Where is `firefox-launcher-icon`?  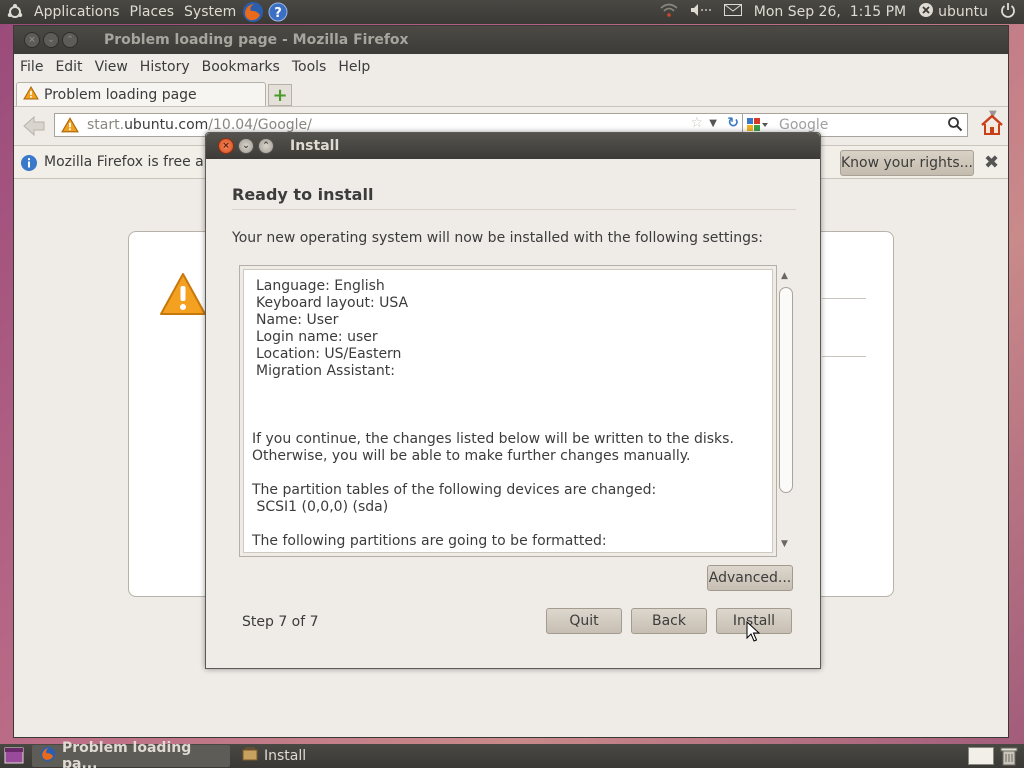 firefox-launcher-icon is located at coordinates (253, 12).